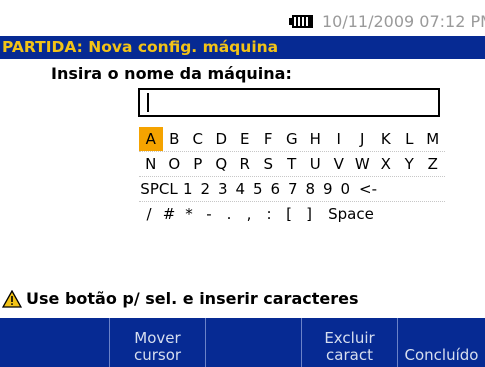 This screenshot has height=367, width=485. What do you see at coordinates (148, 102) in the screenshot?
I see `text-cursor` at bounding box center [148, 102].